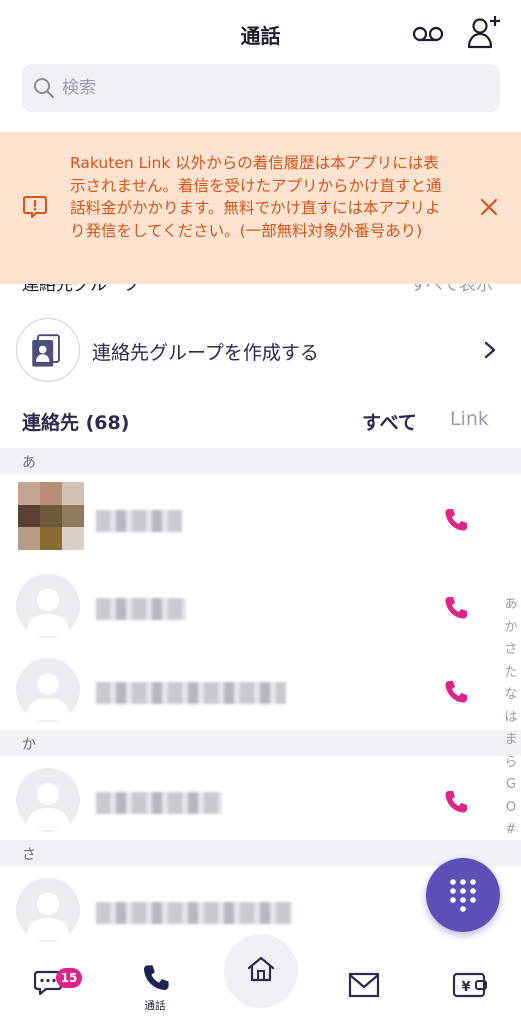 The width and height of the screenshot is (521, 1024). I want to click on index-letter: ら, so click(511, 763).